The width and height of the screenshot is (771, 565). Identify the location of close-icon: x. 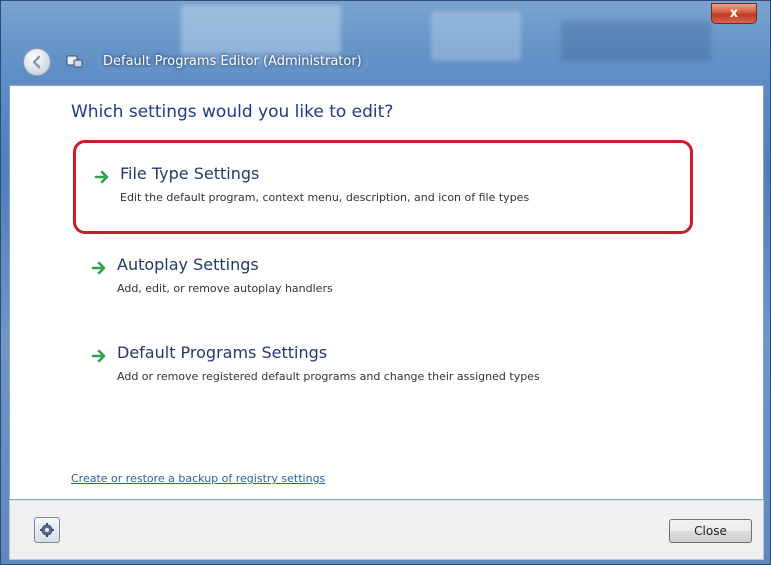
(734, 13).